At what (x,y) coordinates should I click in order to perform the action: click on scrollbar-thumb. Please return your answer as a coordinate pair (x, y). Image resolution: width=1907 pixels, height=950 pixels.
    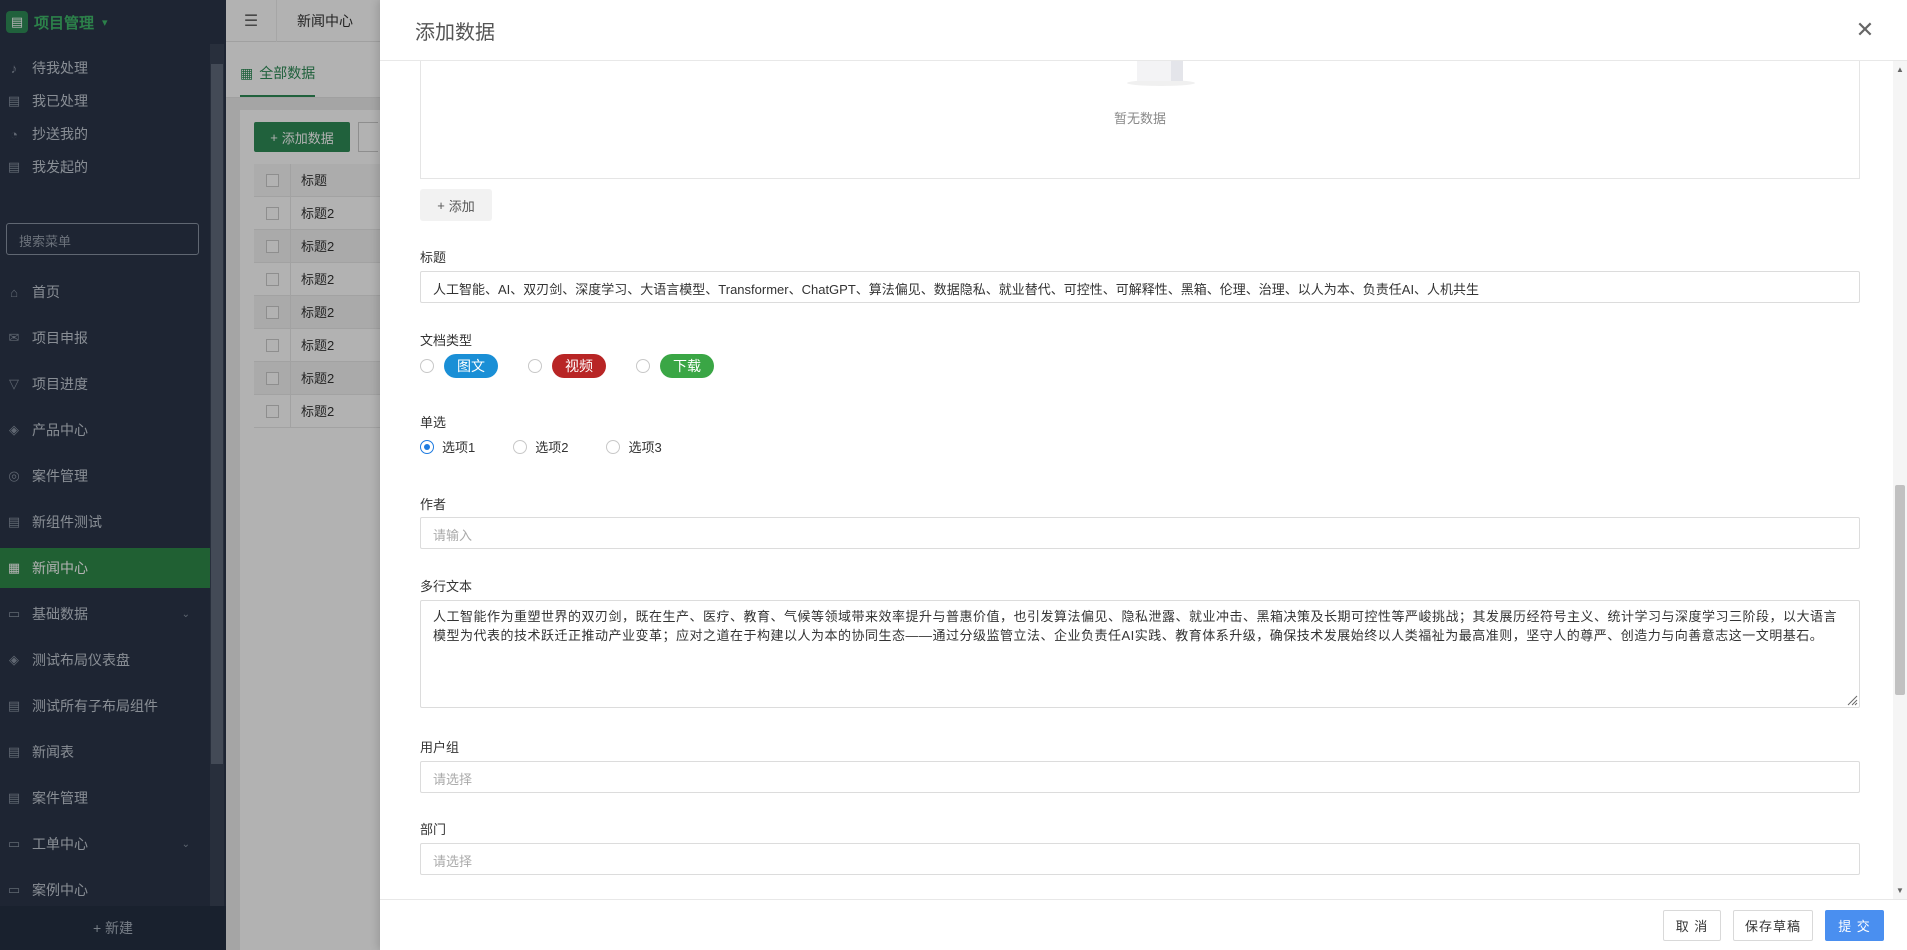
    Looking at the image, I should click on (1900, 590).